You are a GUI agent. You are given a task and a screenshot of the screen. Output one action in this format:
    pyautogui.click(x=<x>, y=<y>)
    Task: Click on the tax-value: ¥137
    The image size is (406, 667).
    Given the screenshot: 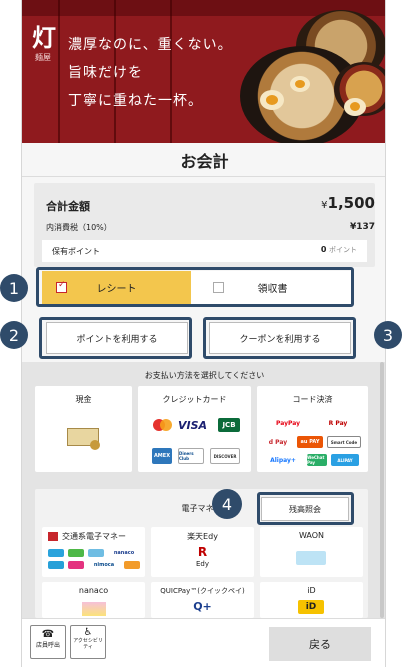 What is the action you would take?
    pyautogui.click(x=362, y=227)
    